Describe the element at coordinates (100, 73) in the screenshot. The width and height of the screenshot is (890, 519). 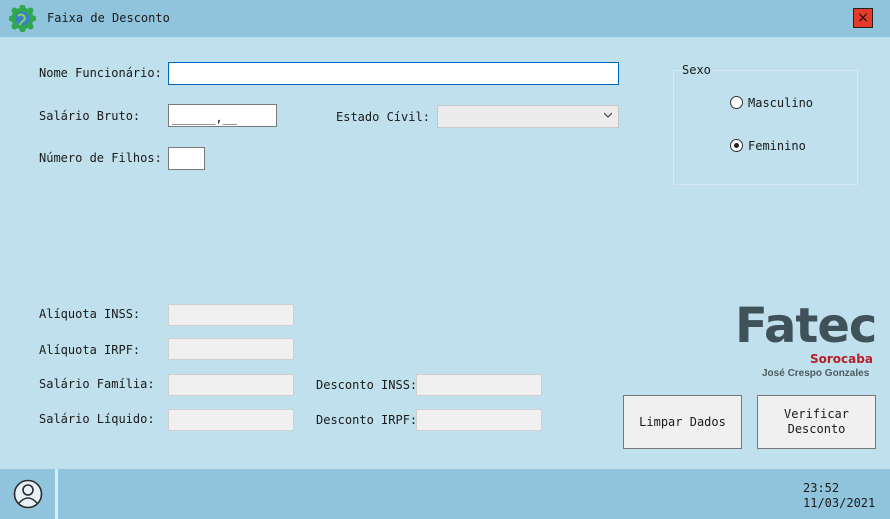
I see `nome-label: Nome Funcionário:` at that location.